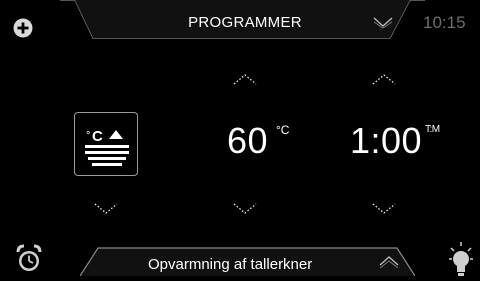 This screenshot has width=480, height=281. Describe the element at coordinates (107, 147) in the screenshot. I see `dish-warming-program-icon: ° C` at that location.